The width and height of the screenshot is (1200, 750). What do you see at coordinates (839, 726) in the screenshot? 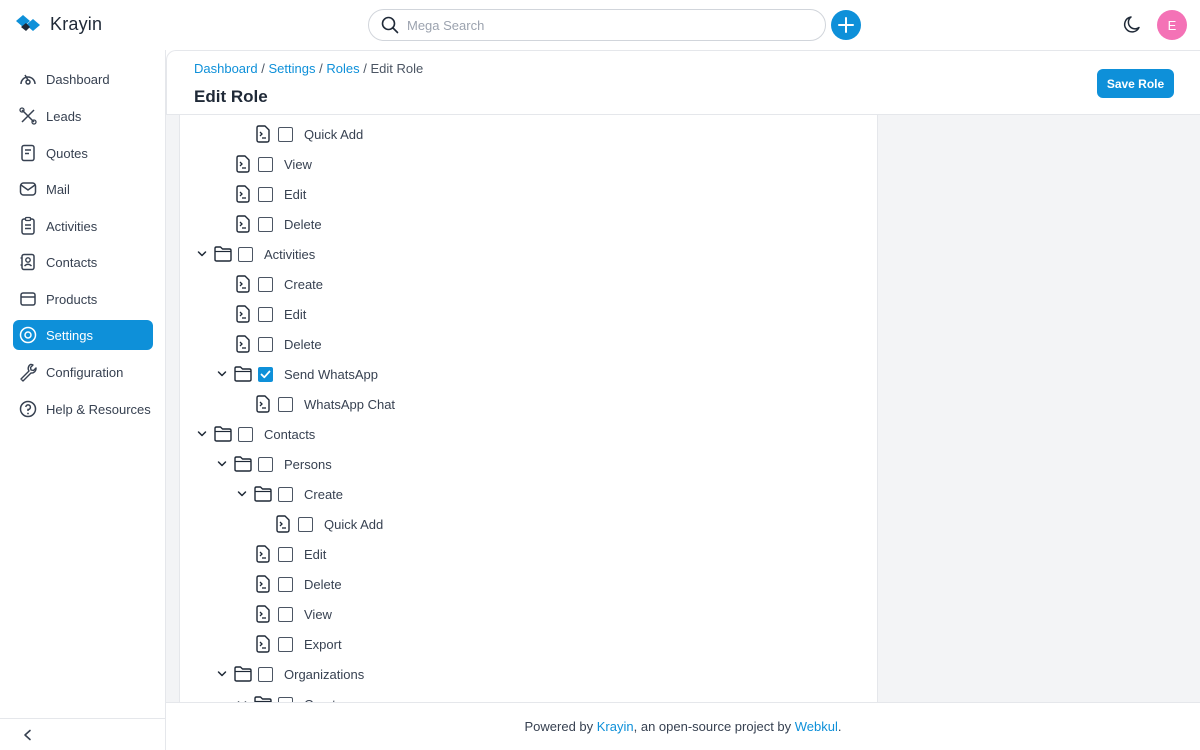
I see `footer-suffix: .` at bounding box center [839, 726].